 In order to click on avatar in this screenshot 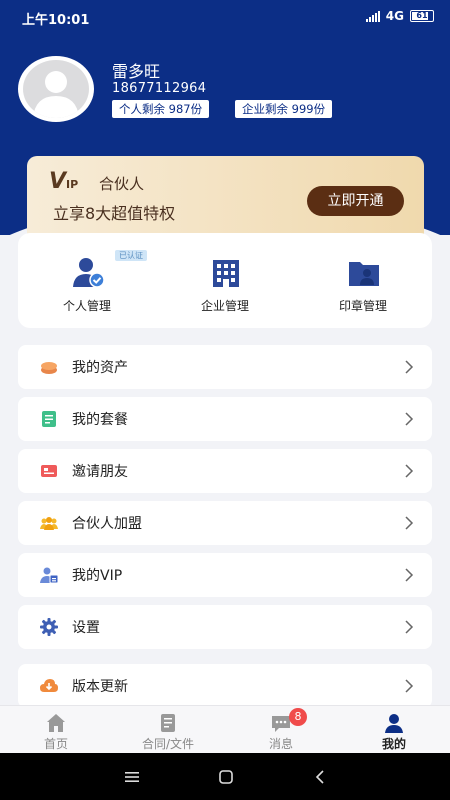, I will do `click(56, 89)`.